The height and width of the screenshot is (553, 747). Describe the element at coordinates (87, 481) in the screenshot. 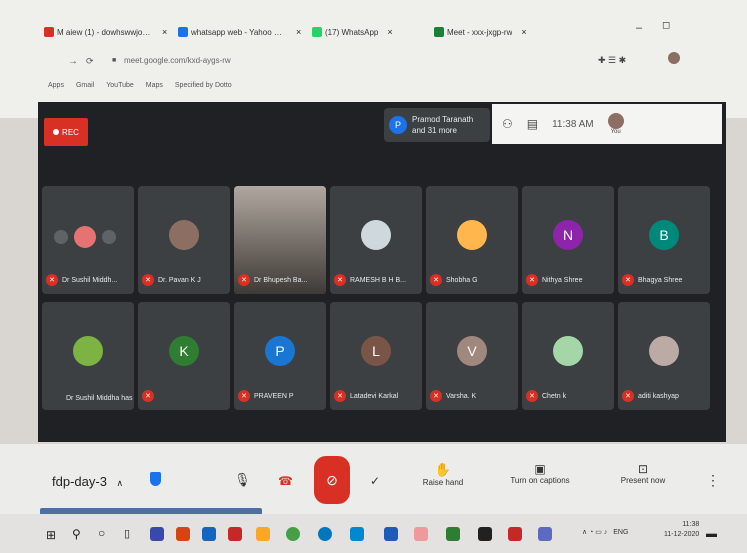

I see `meeting-code: fdp-day-3 ∧` at that location.